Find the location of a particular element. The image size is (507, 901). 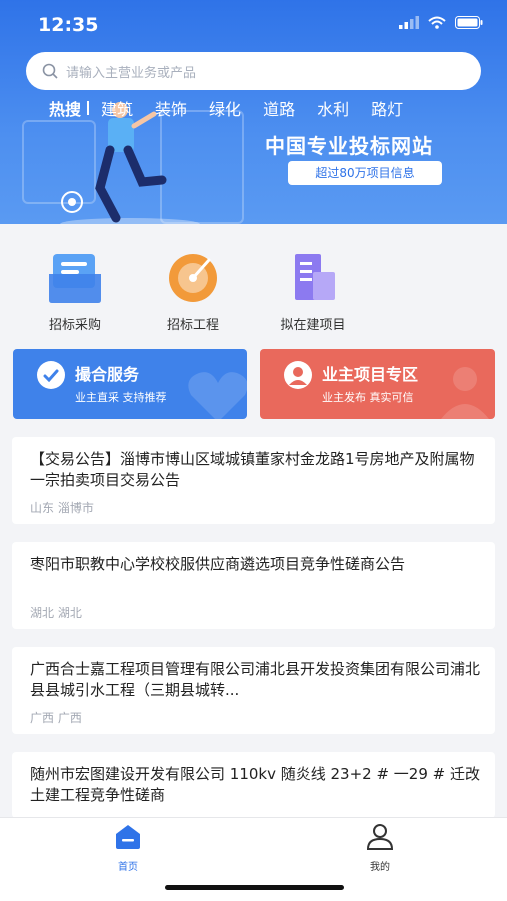

category-procurement: 招标采购 is located at coordinates (75, 291).